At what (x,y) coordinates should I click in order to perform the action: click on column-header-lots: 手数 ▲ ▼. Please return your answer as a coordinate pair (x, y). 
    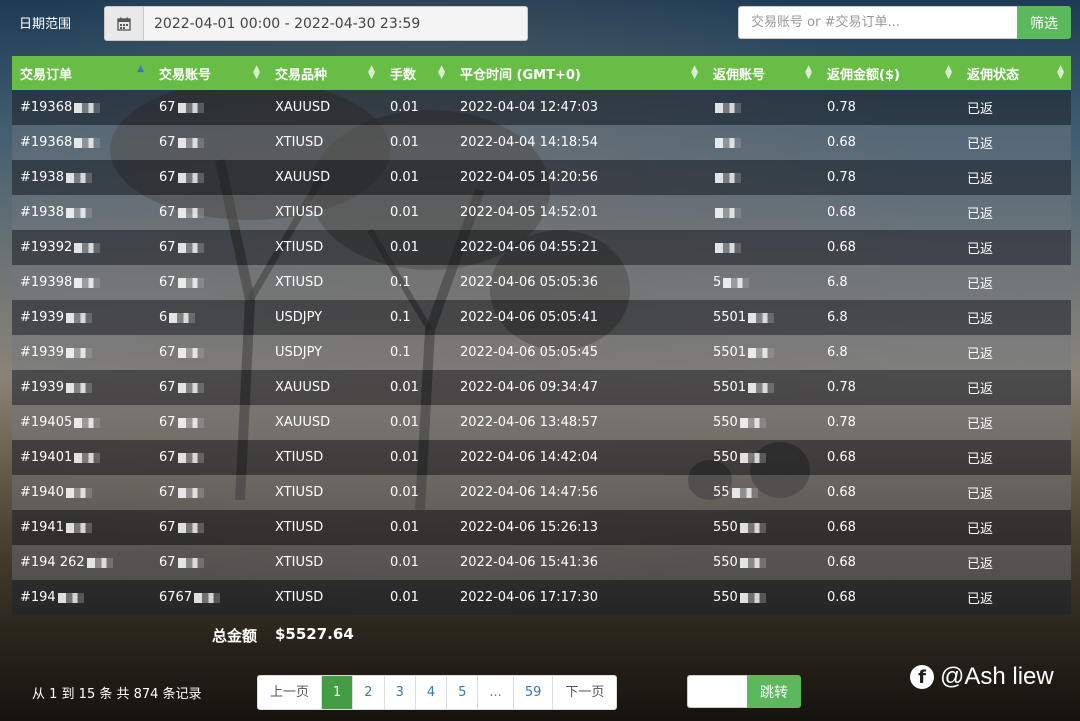
    Looking at the image, I should click on (417, 73).